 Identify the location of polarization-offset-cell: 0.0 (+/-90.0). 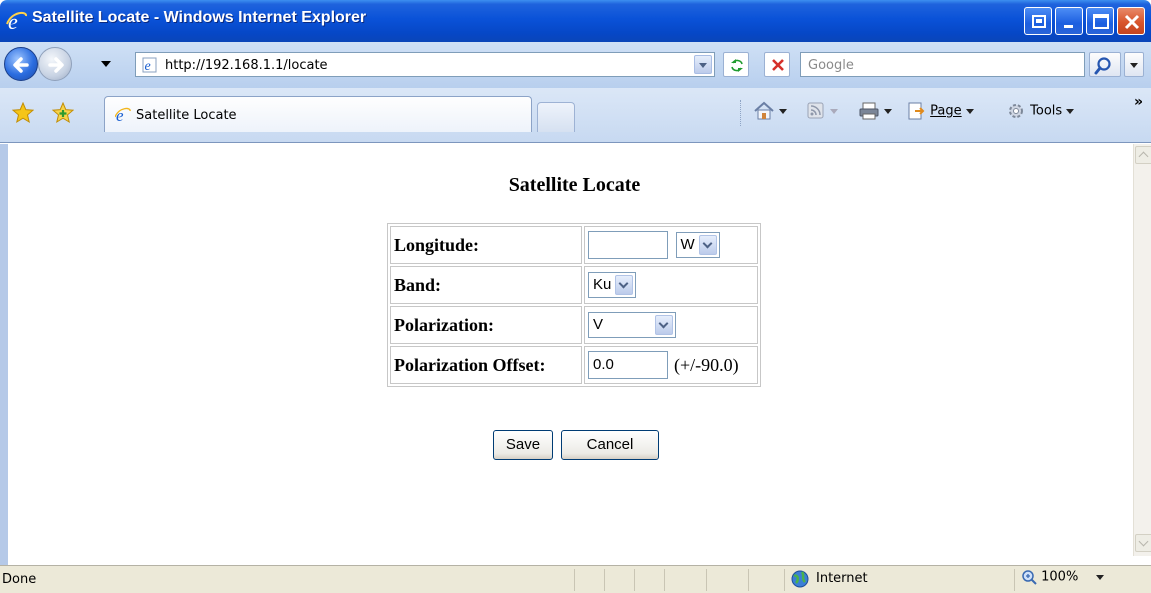
(671, 365).